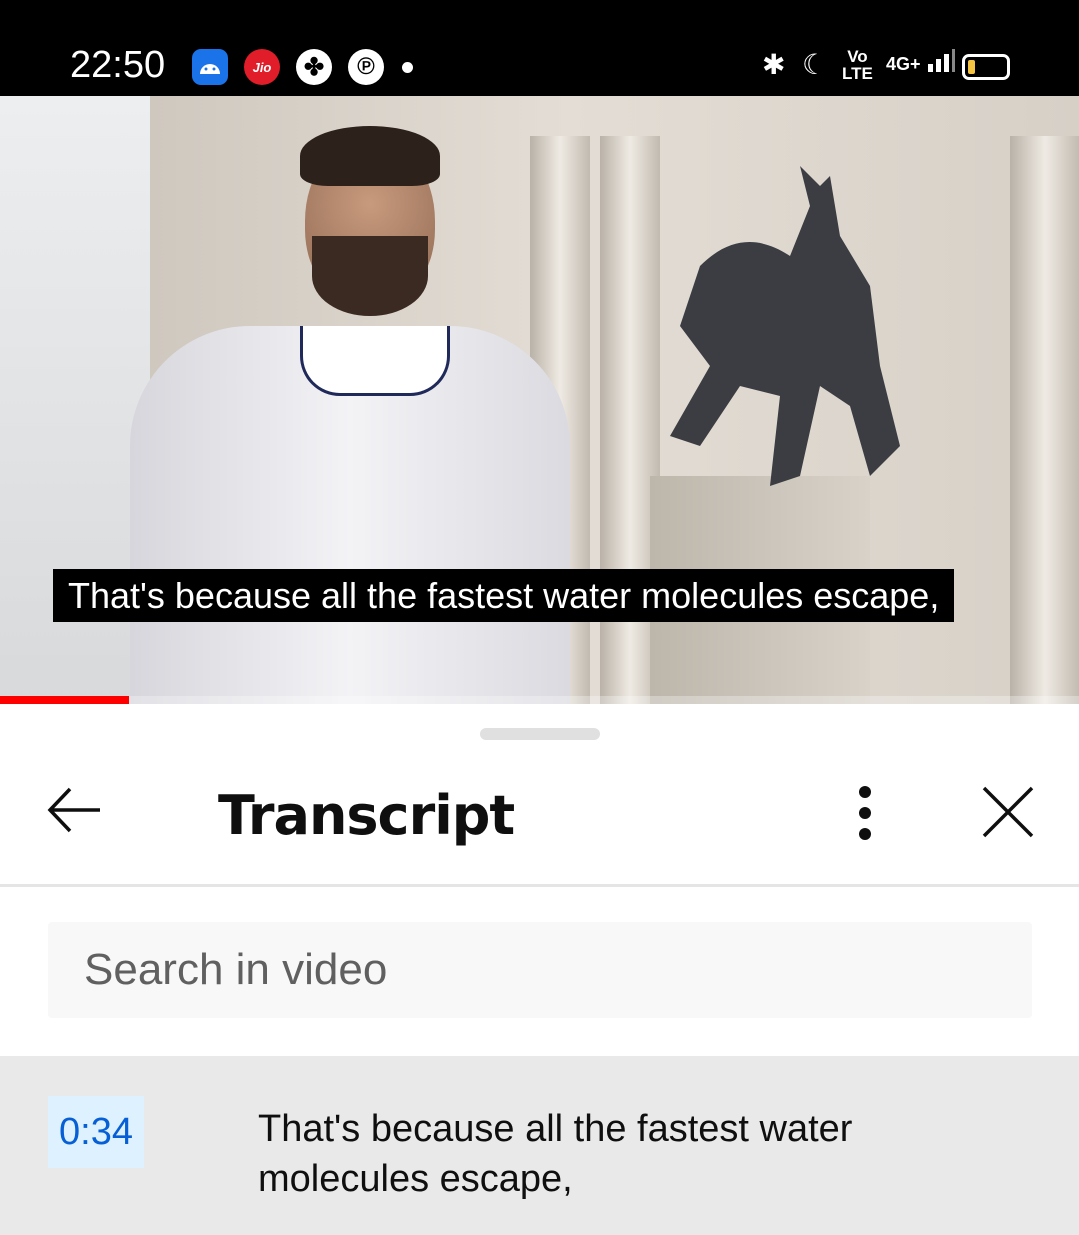  What do you see at coordinates (96, 1132) in the screenshot?
I see `segment-timestamp: 0:34` at bounding box center [96, 1132].